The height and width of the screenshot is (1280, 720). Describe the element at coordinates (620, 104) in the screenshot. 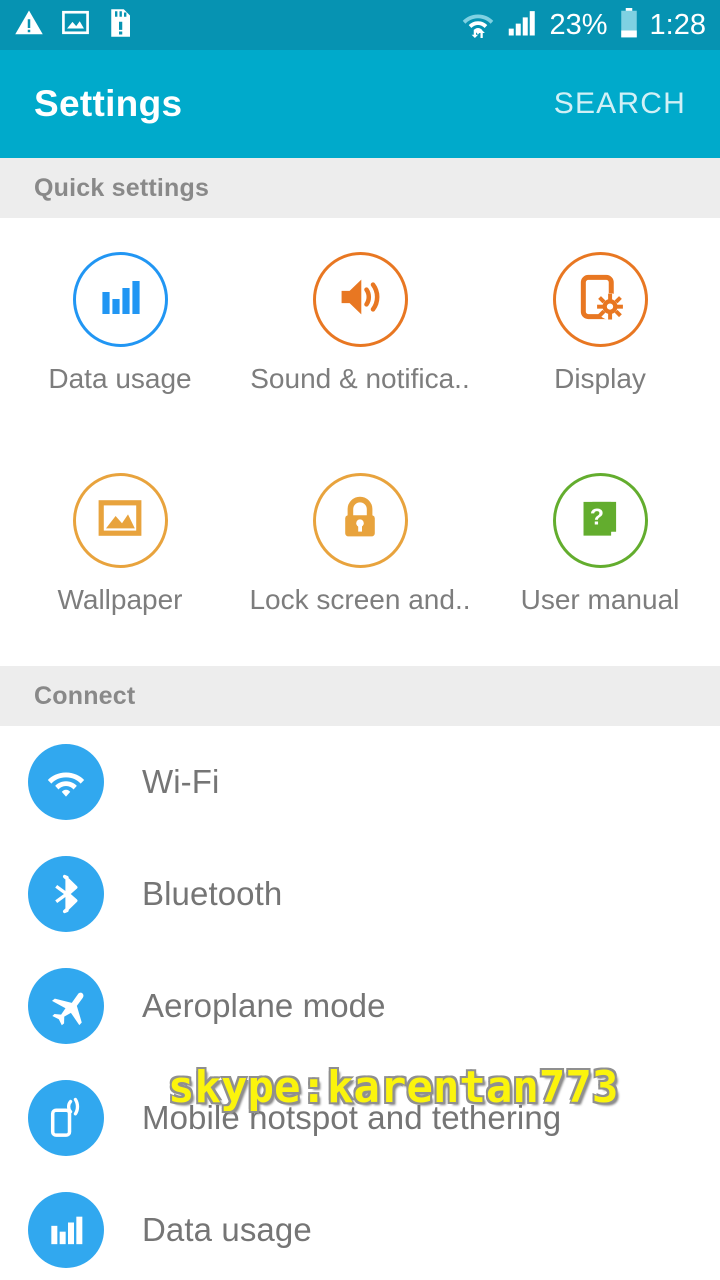

I see `search-button: SEARCH` at that location.